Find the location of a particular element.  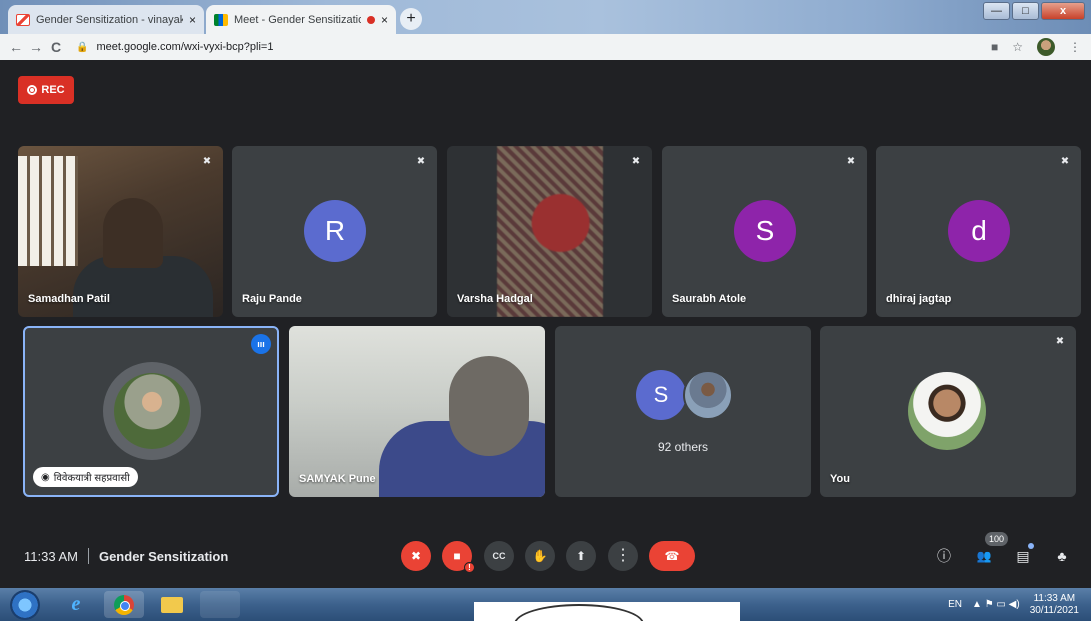

raise-hand-button: ✋ is located at coordinates (540, 556).